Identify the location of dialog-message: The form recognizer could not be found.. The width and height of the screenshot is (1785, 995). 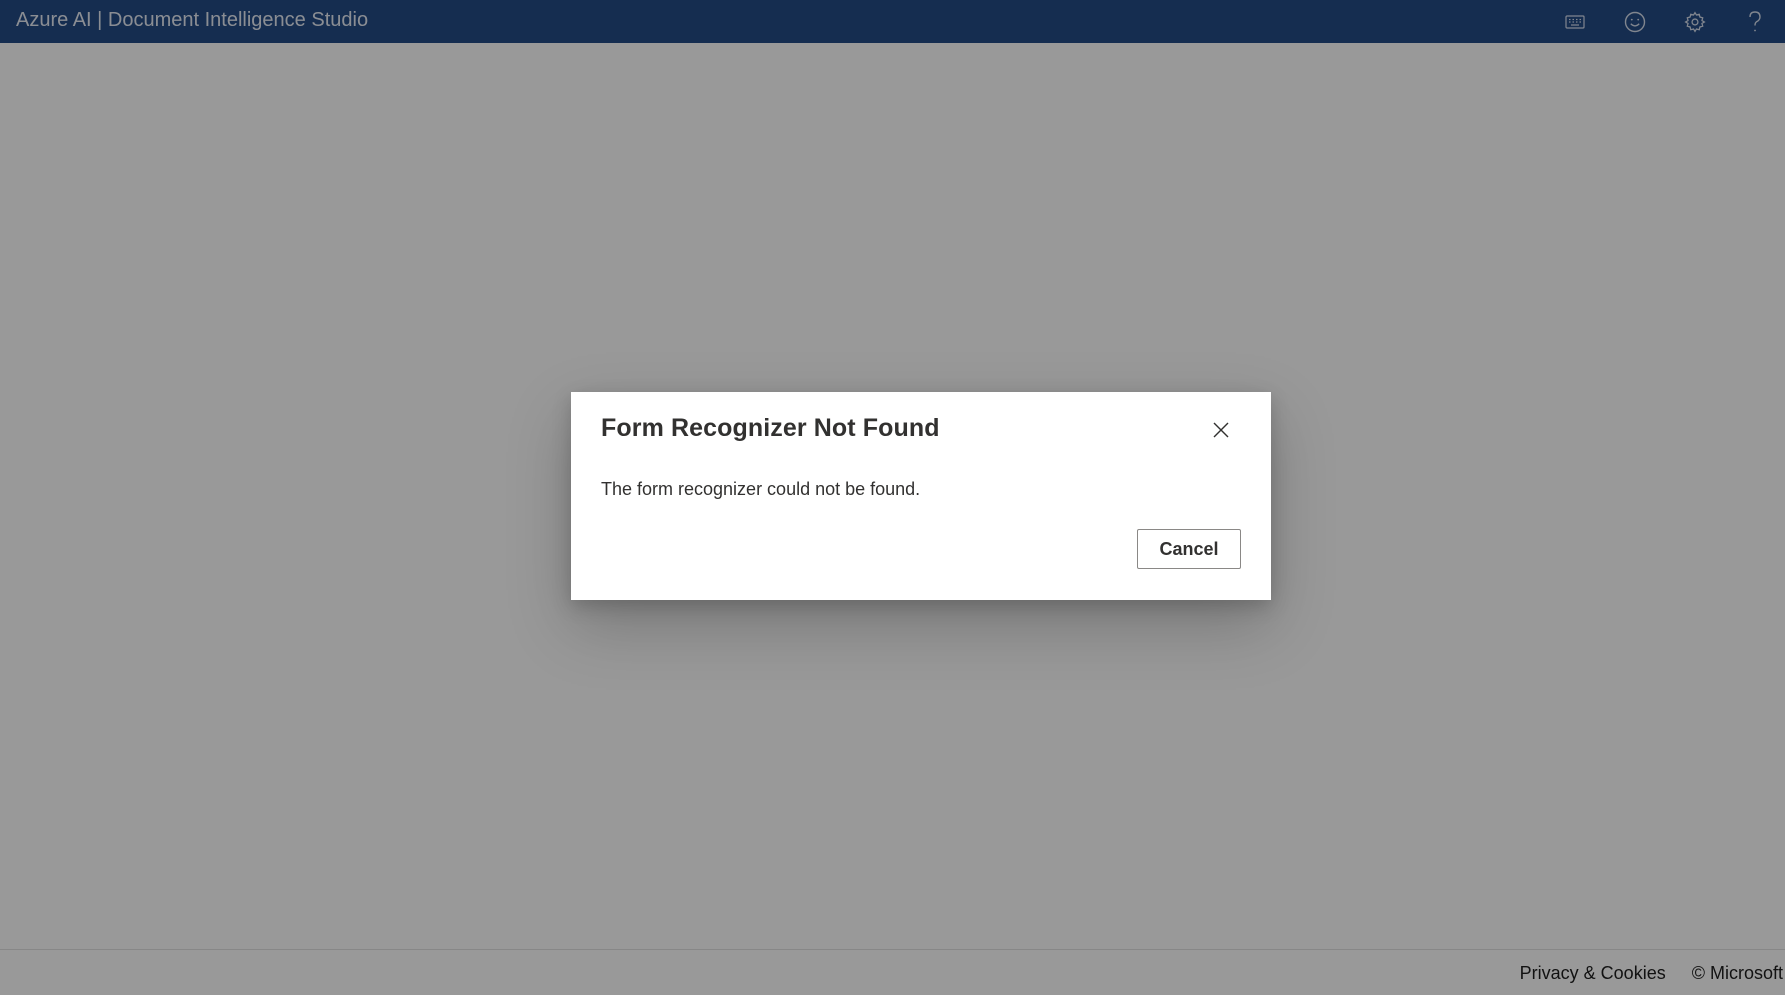
(761, 489).